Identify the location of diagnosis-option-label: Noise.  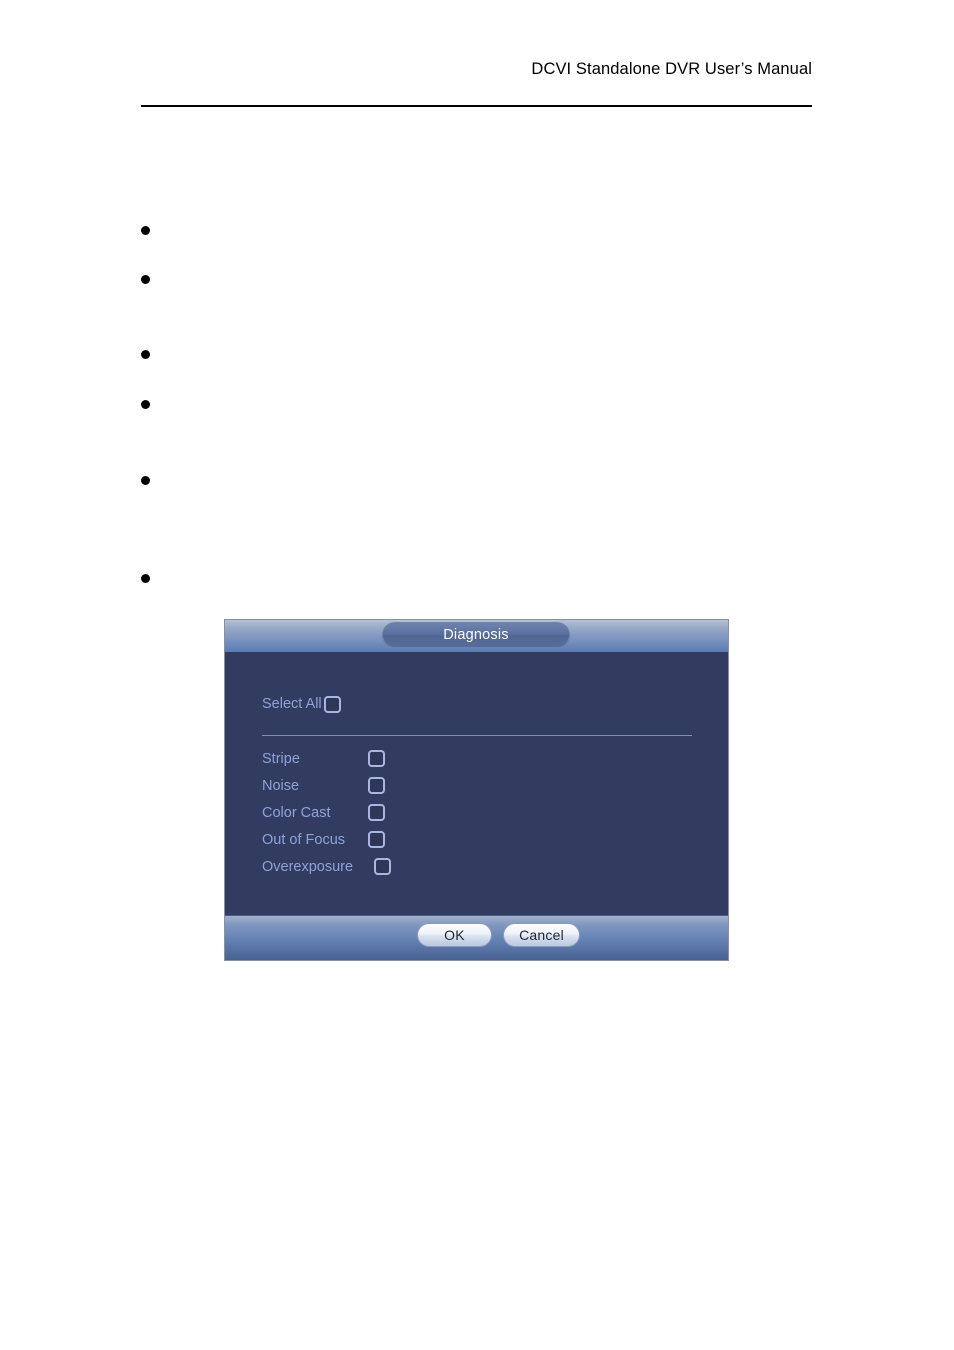
(281, 786).